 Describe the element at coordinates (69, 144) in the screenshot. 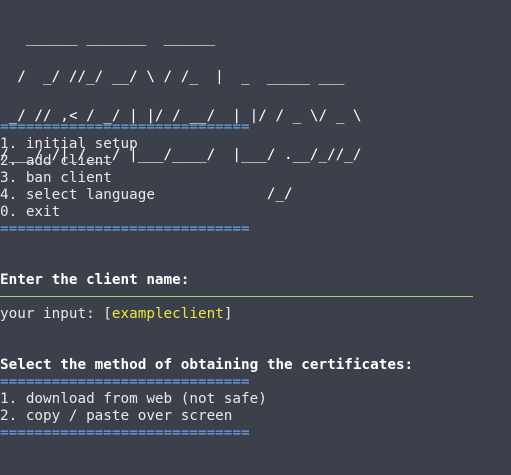

I see `menu-item-initial-setup: 1. initial setup` at that location.